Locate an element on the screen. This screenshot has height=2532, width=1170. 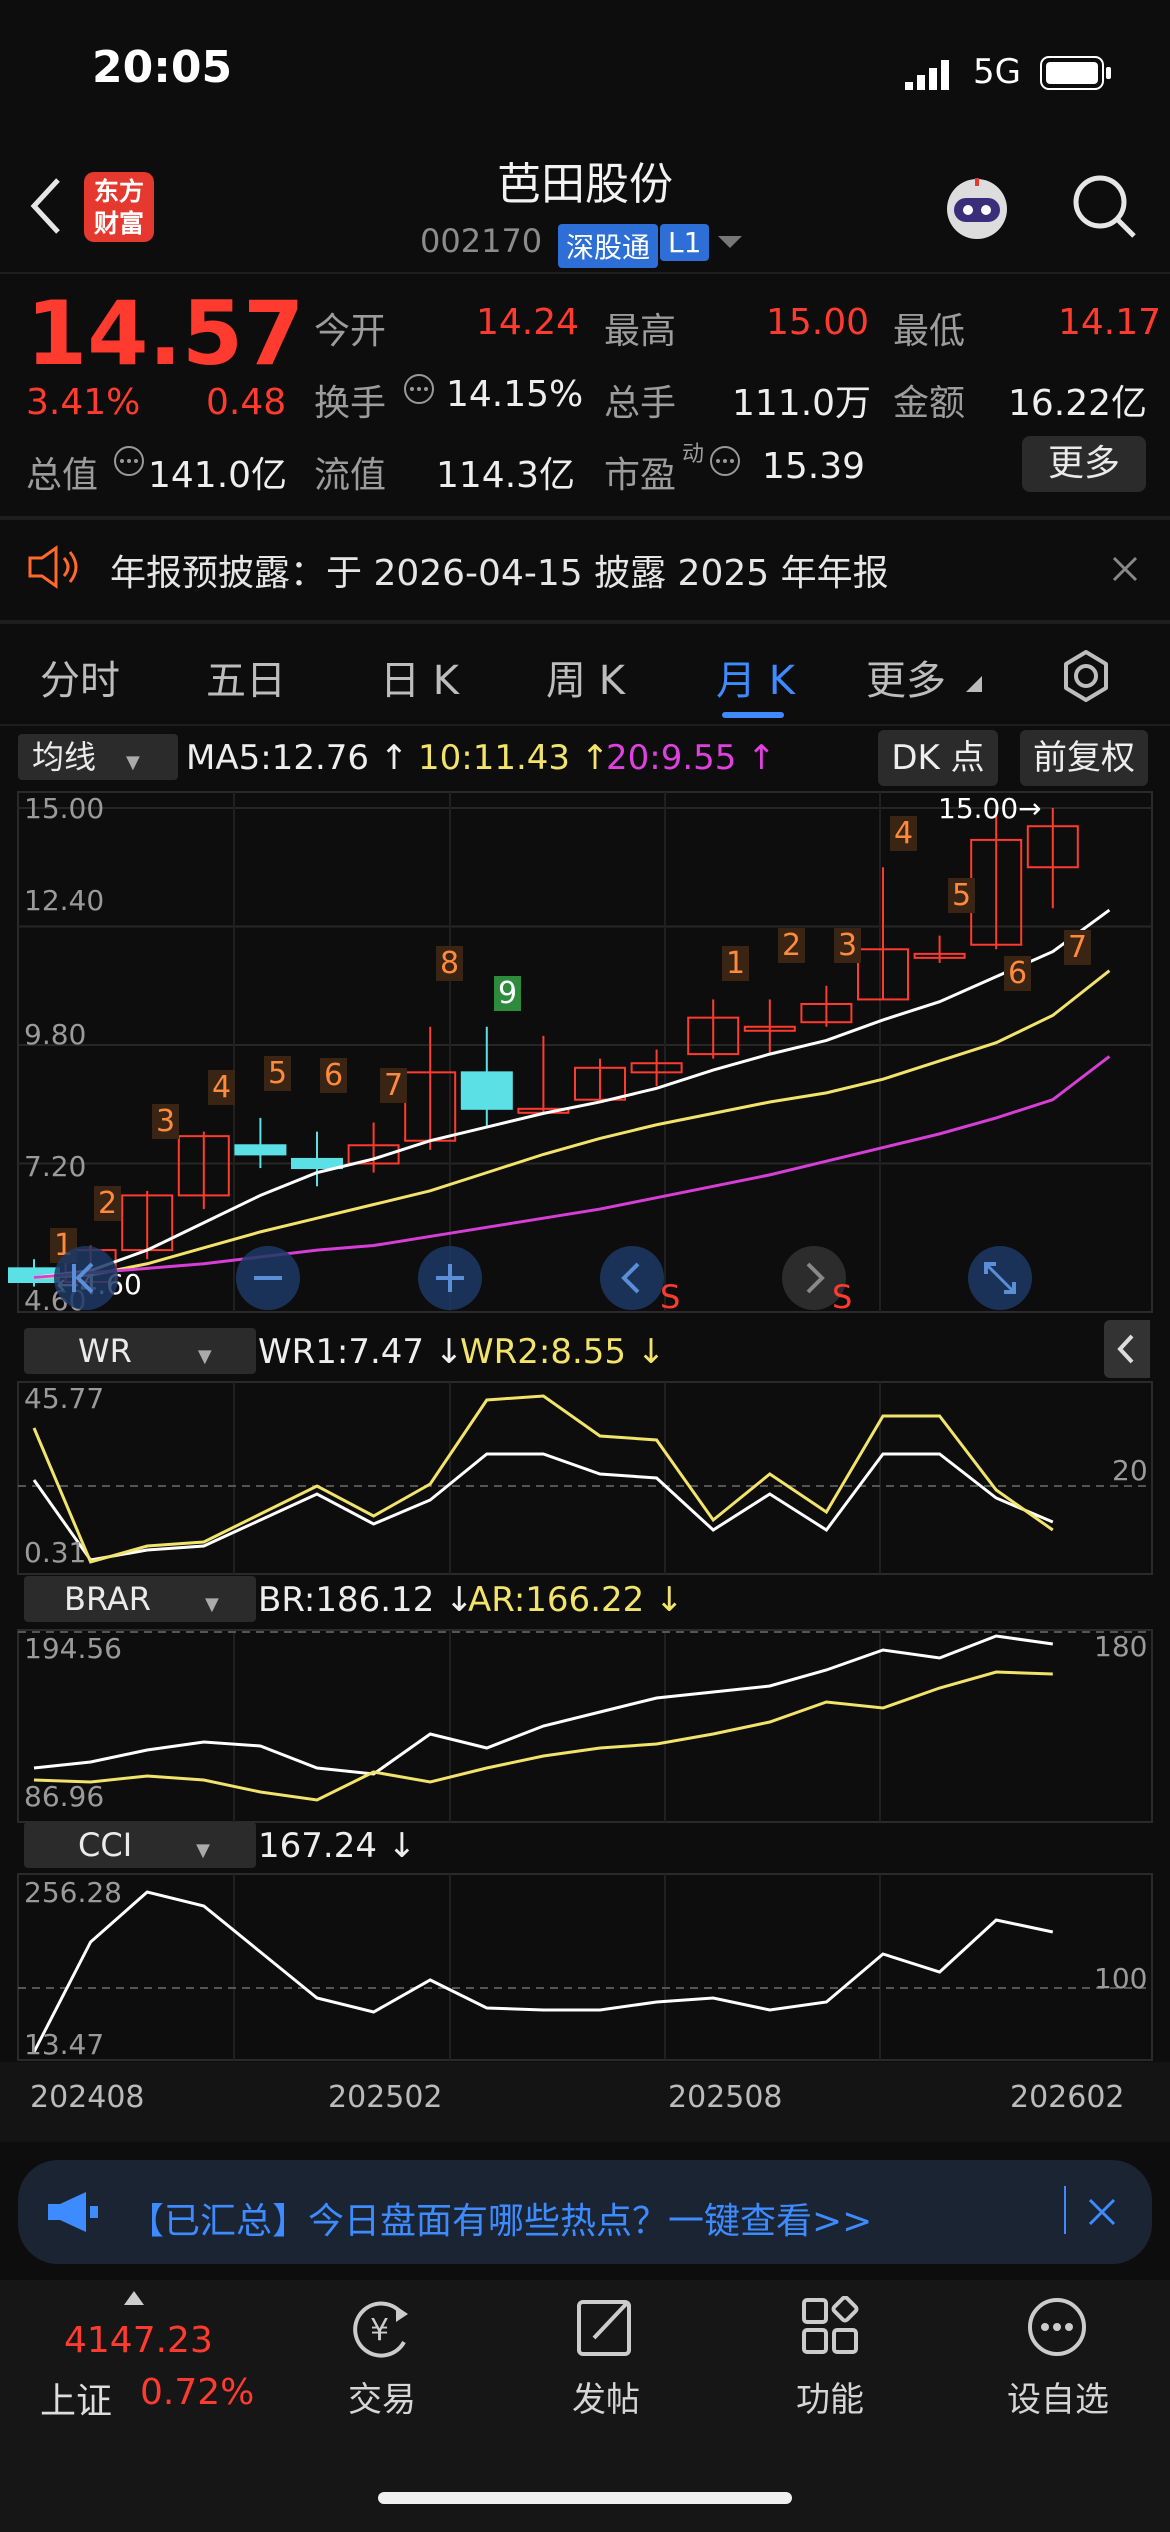
x-label: 202508 is located at coordinates (725, 2097).